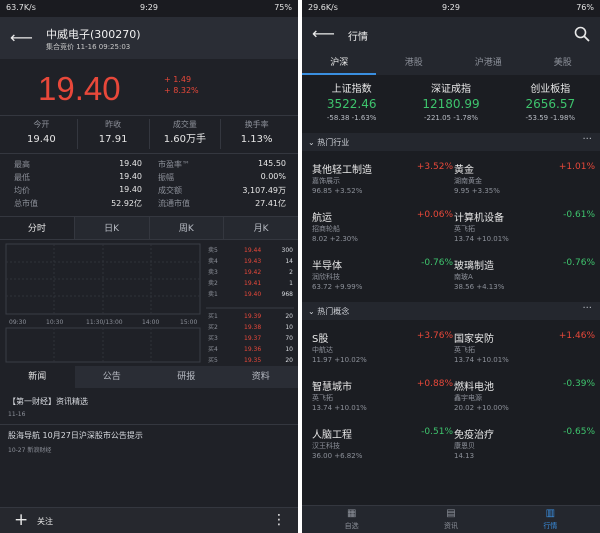 Image resolution: width=600 pixels, height=533 pixels. What do you see at coordinates (149, 410) in the screenshot?
I see `news-item: 【第一财经】资讯精选 11-16` at bounding box center [149, 410].